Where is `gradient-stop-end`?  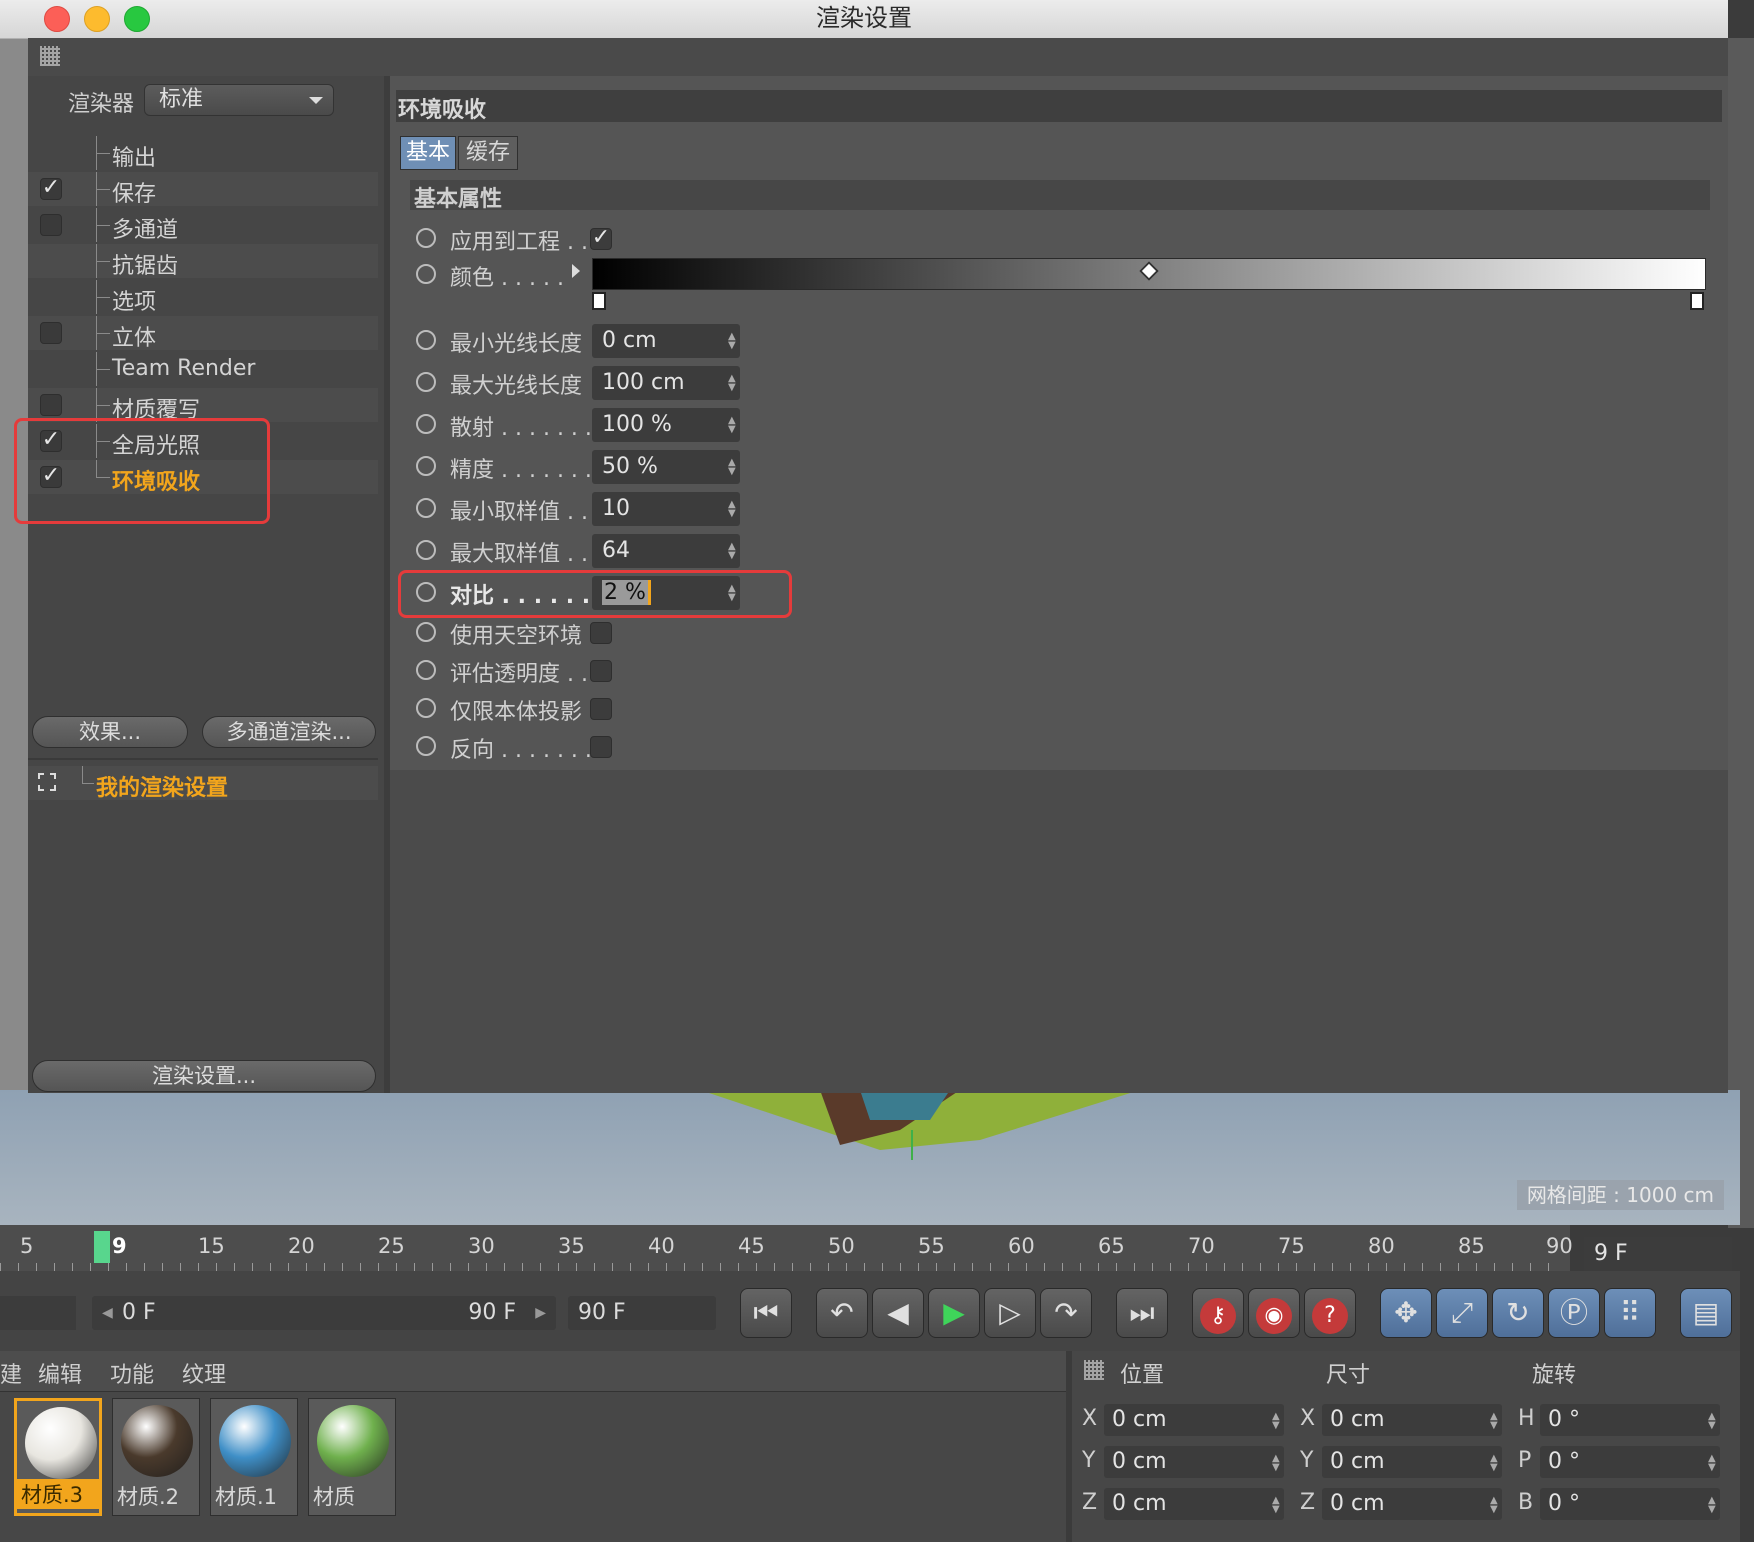
gradient-stop-end is located at coordinates (1697, 301).